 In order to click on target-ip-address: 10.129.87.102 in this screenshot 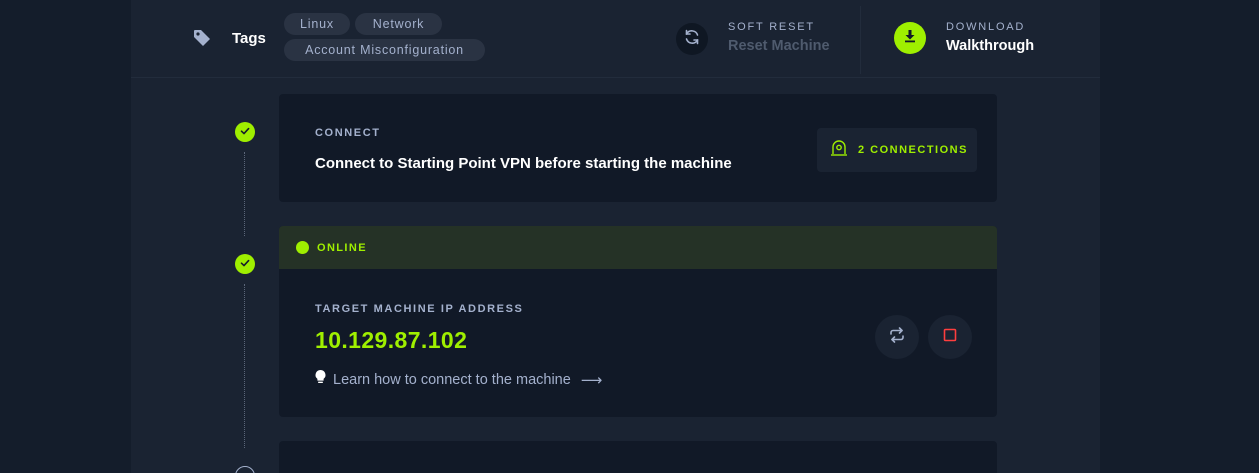, I will do `click(391, 340)`.